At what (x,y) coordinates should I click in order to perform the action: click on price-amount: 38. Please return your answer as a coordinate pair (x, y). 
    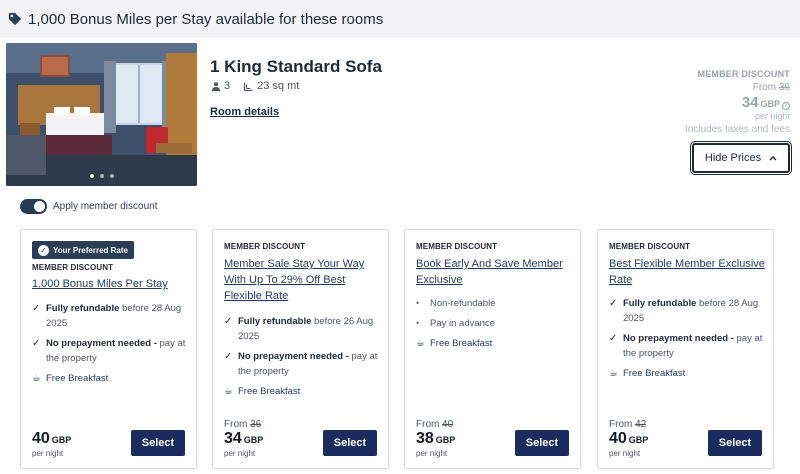
    Looking at the image, I should click on (425, 438).